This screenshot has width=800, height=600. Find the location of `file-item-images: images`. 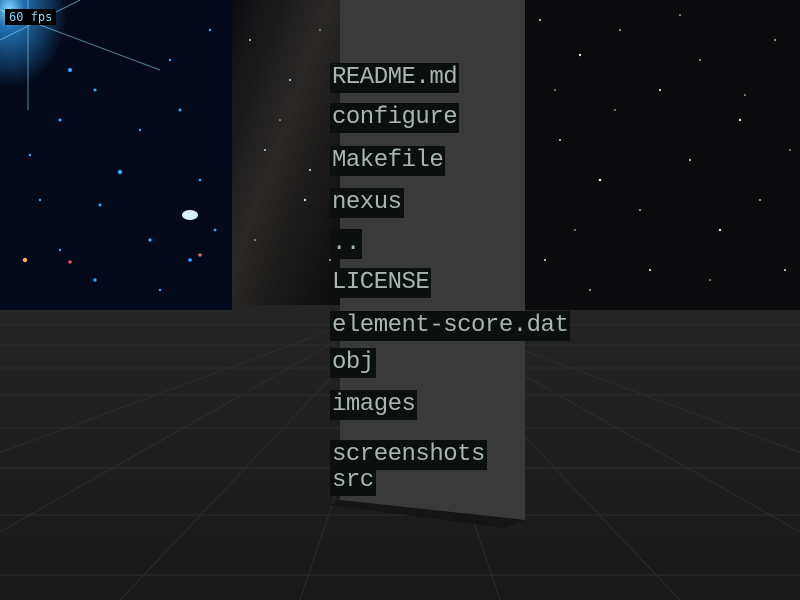

file-item-images: images is located at coordinates (374, 405).